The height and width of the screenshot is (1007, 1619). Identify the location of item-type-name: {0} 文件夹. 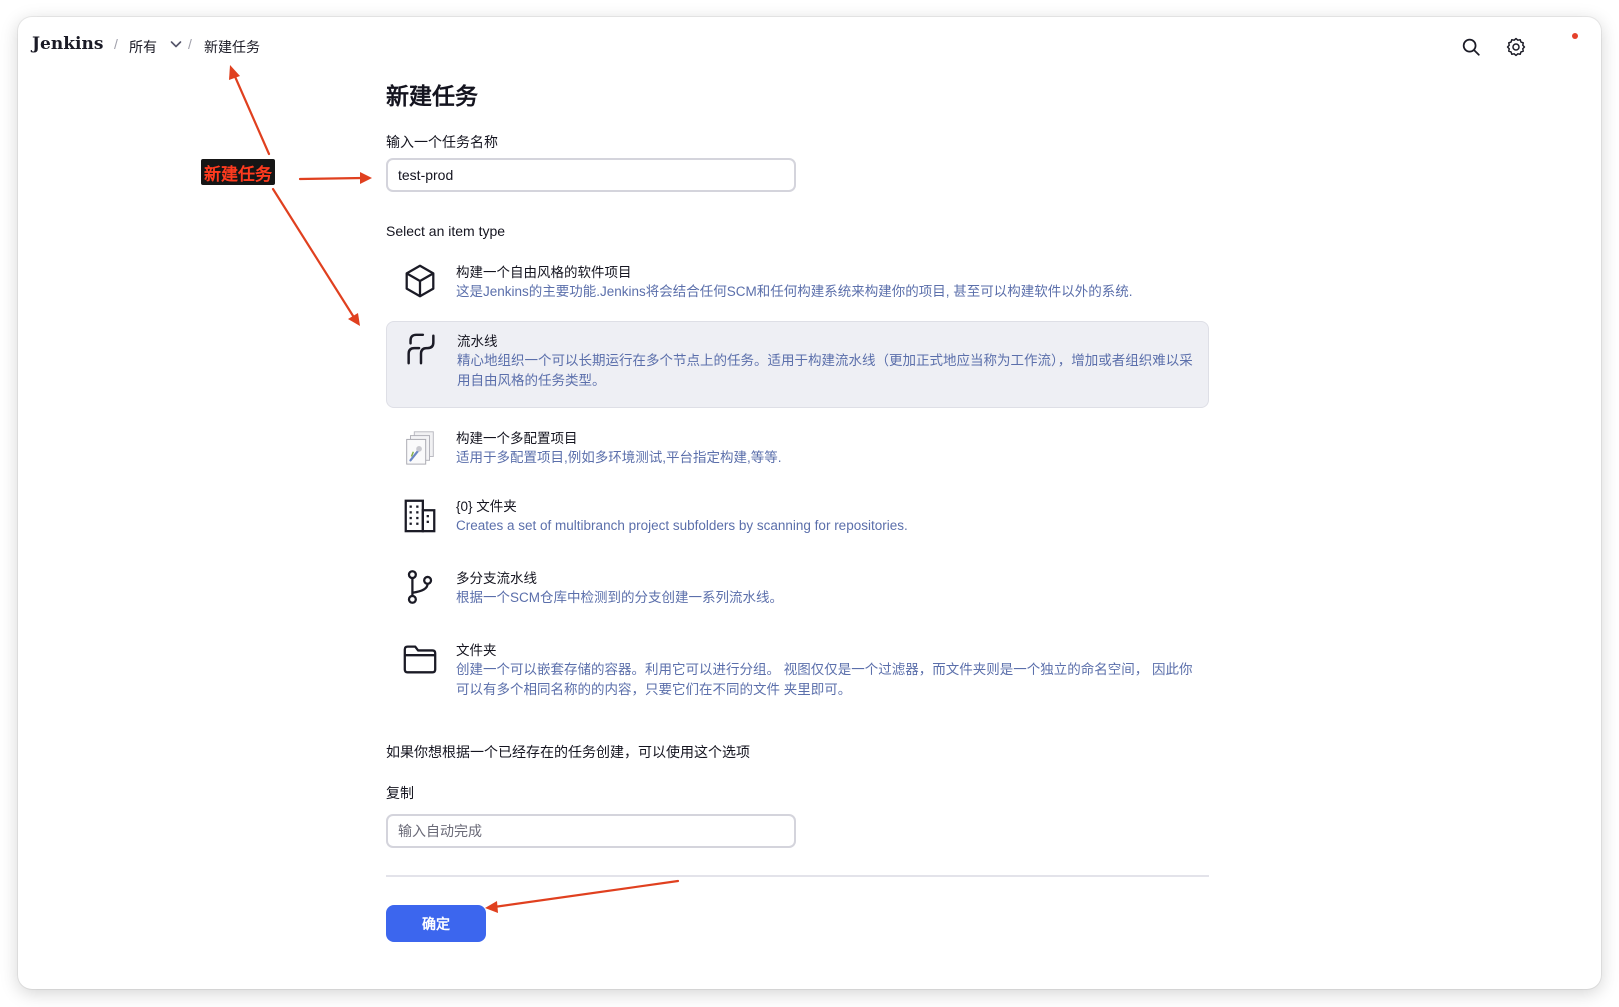
(486, 506).